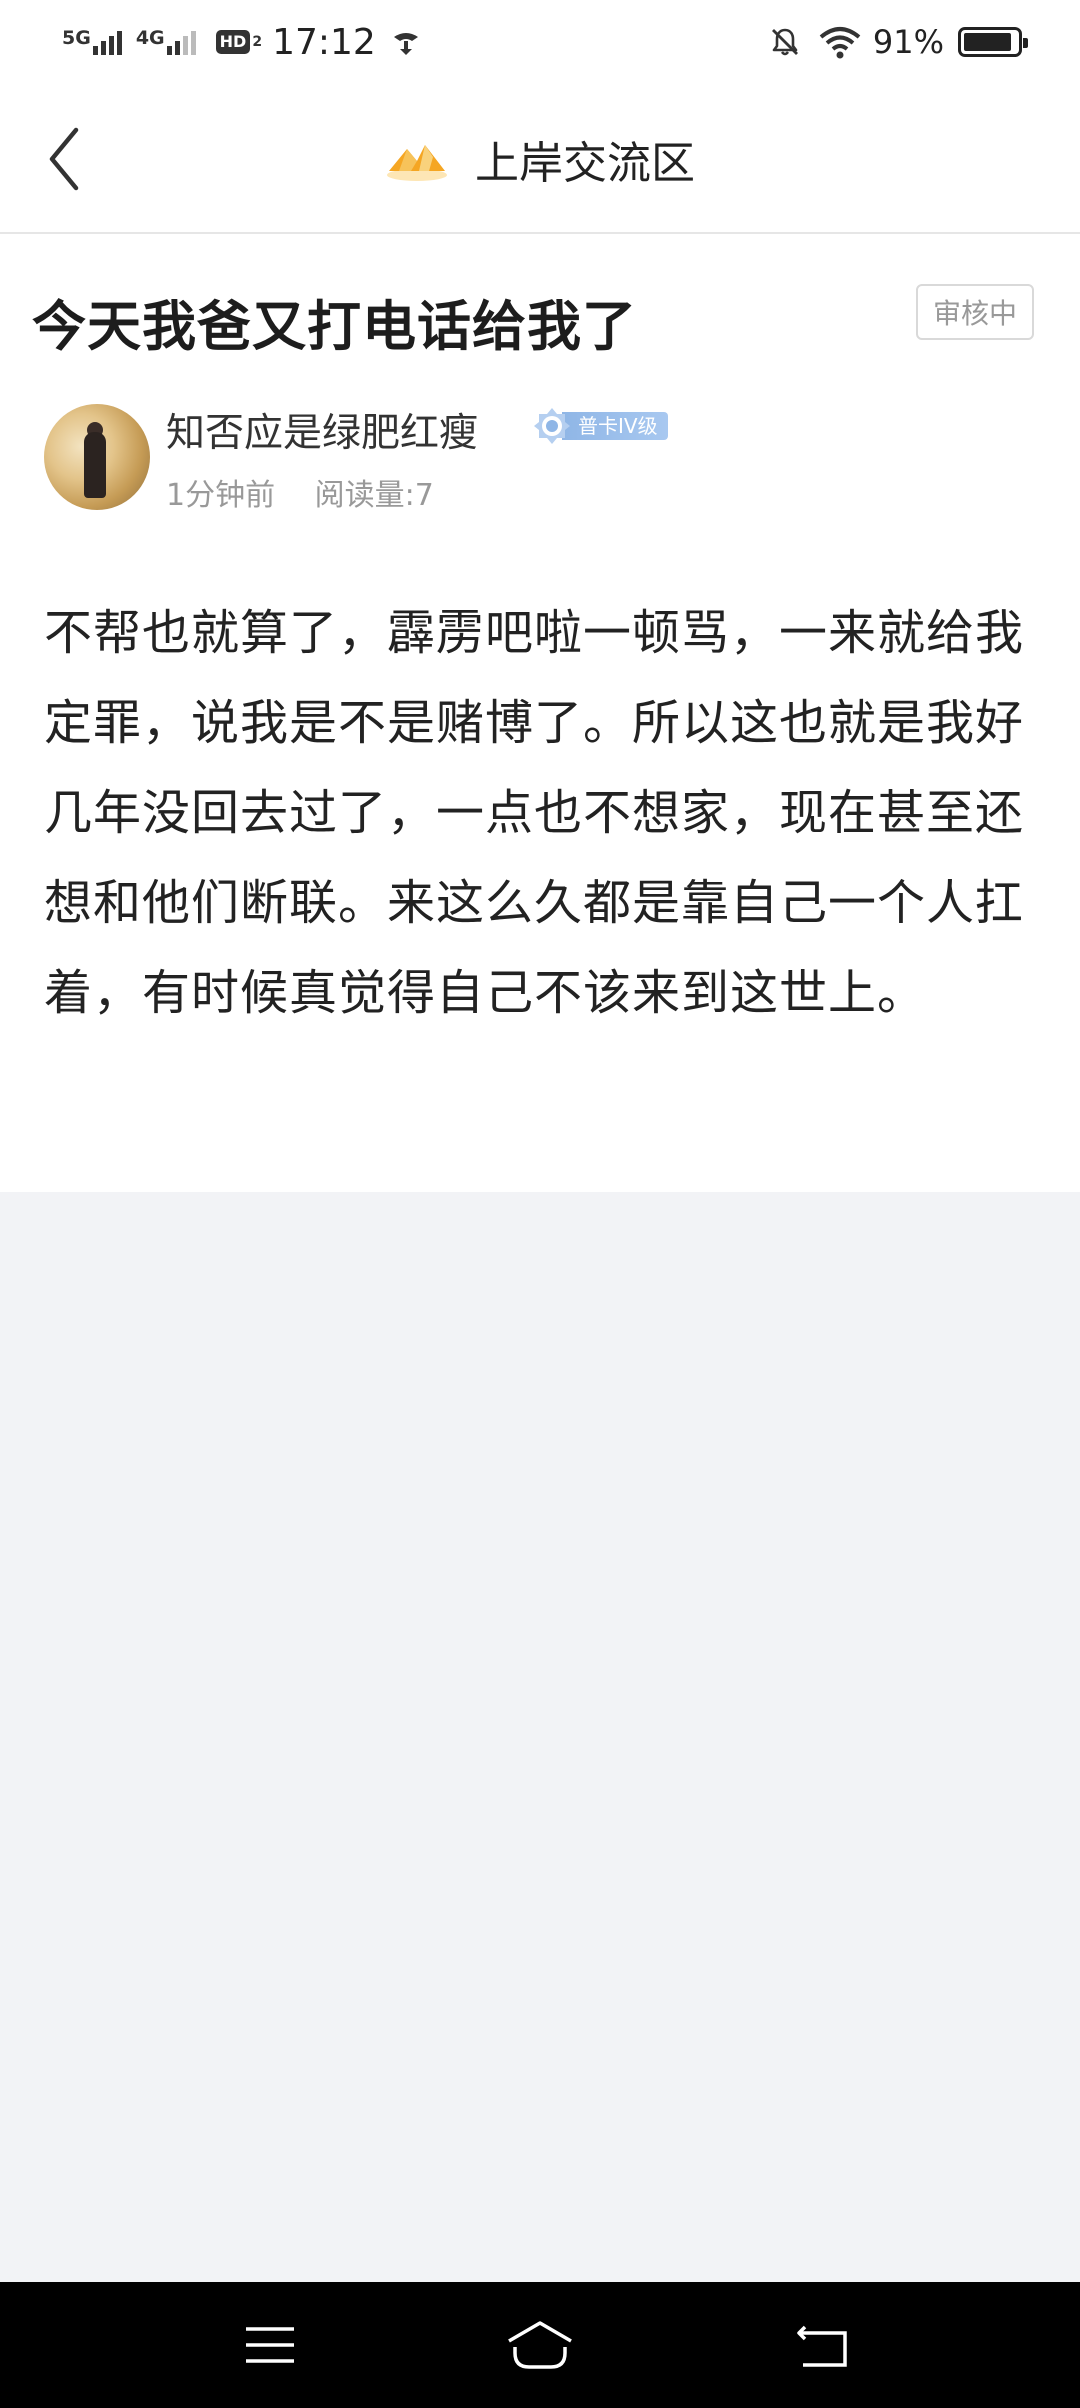 Image resolution: width=1080 pixels, height=2408 pixels. I want to click on battery-level, so click(987, 42).